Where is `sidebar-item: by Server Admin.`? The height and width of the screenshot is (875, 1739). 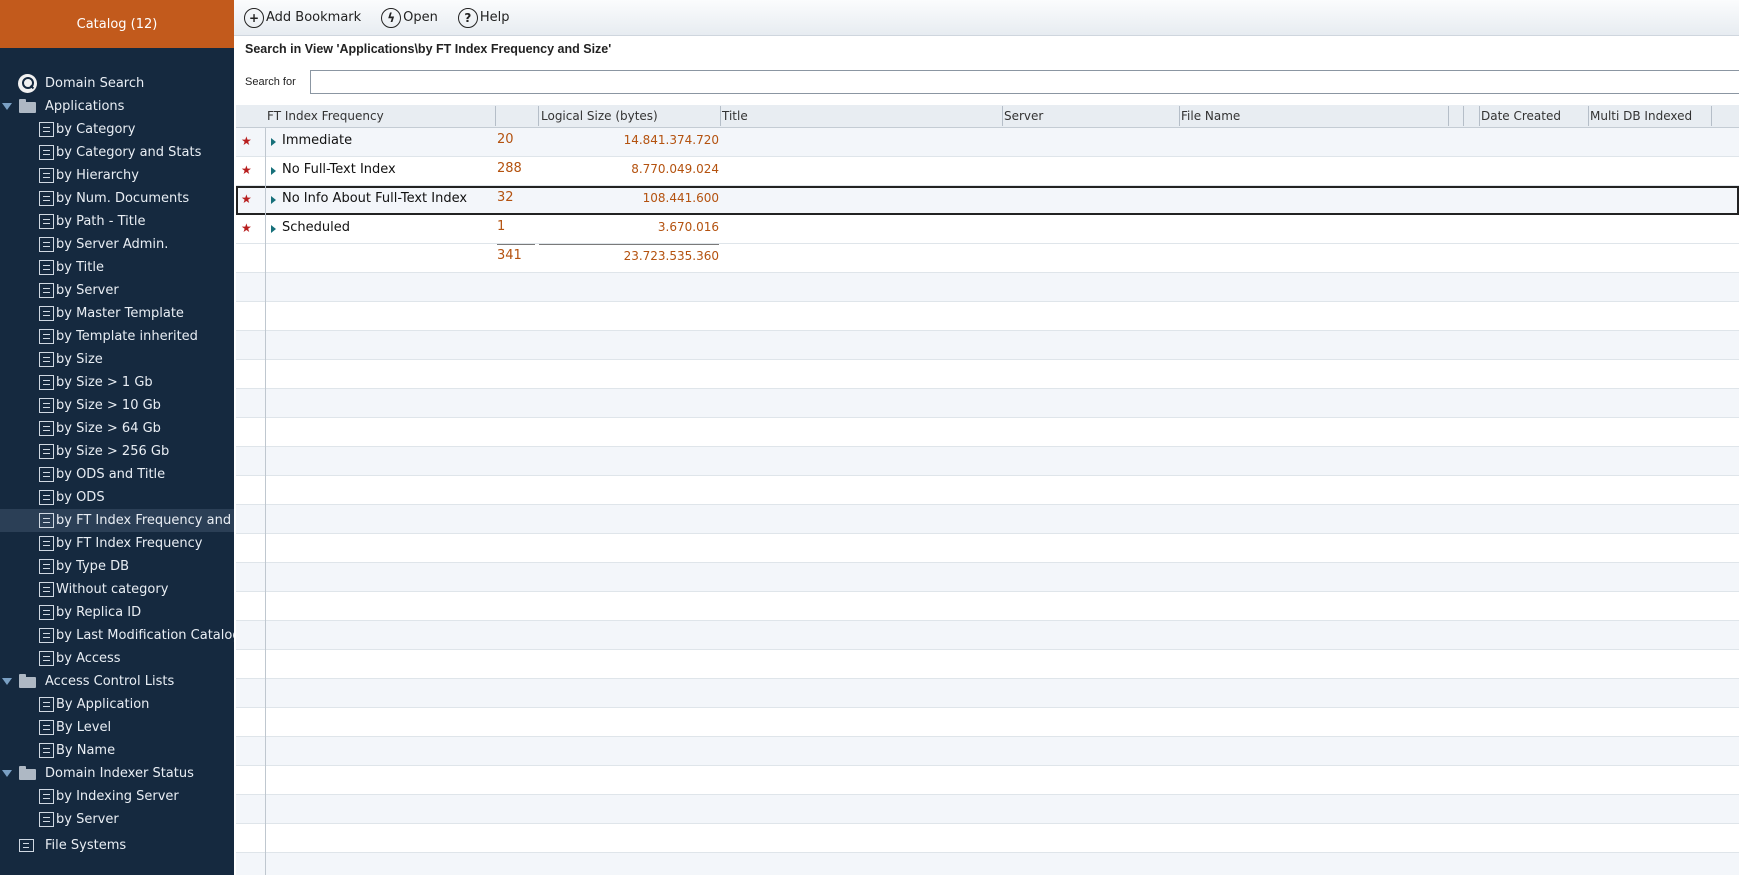
sidebar-item: by Server Admin. is located at coordinates (117, 244).